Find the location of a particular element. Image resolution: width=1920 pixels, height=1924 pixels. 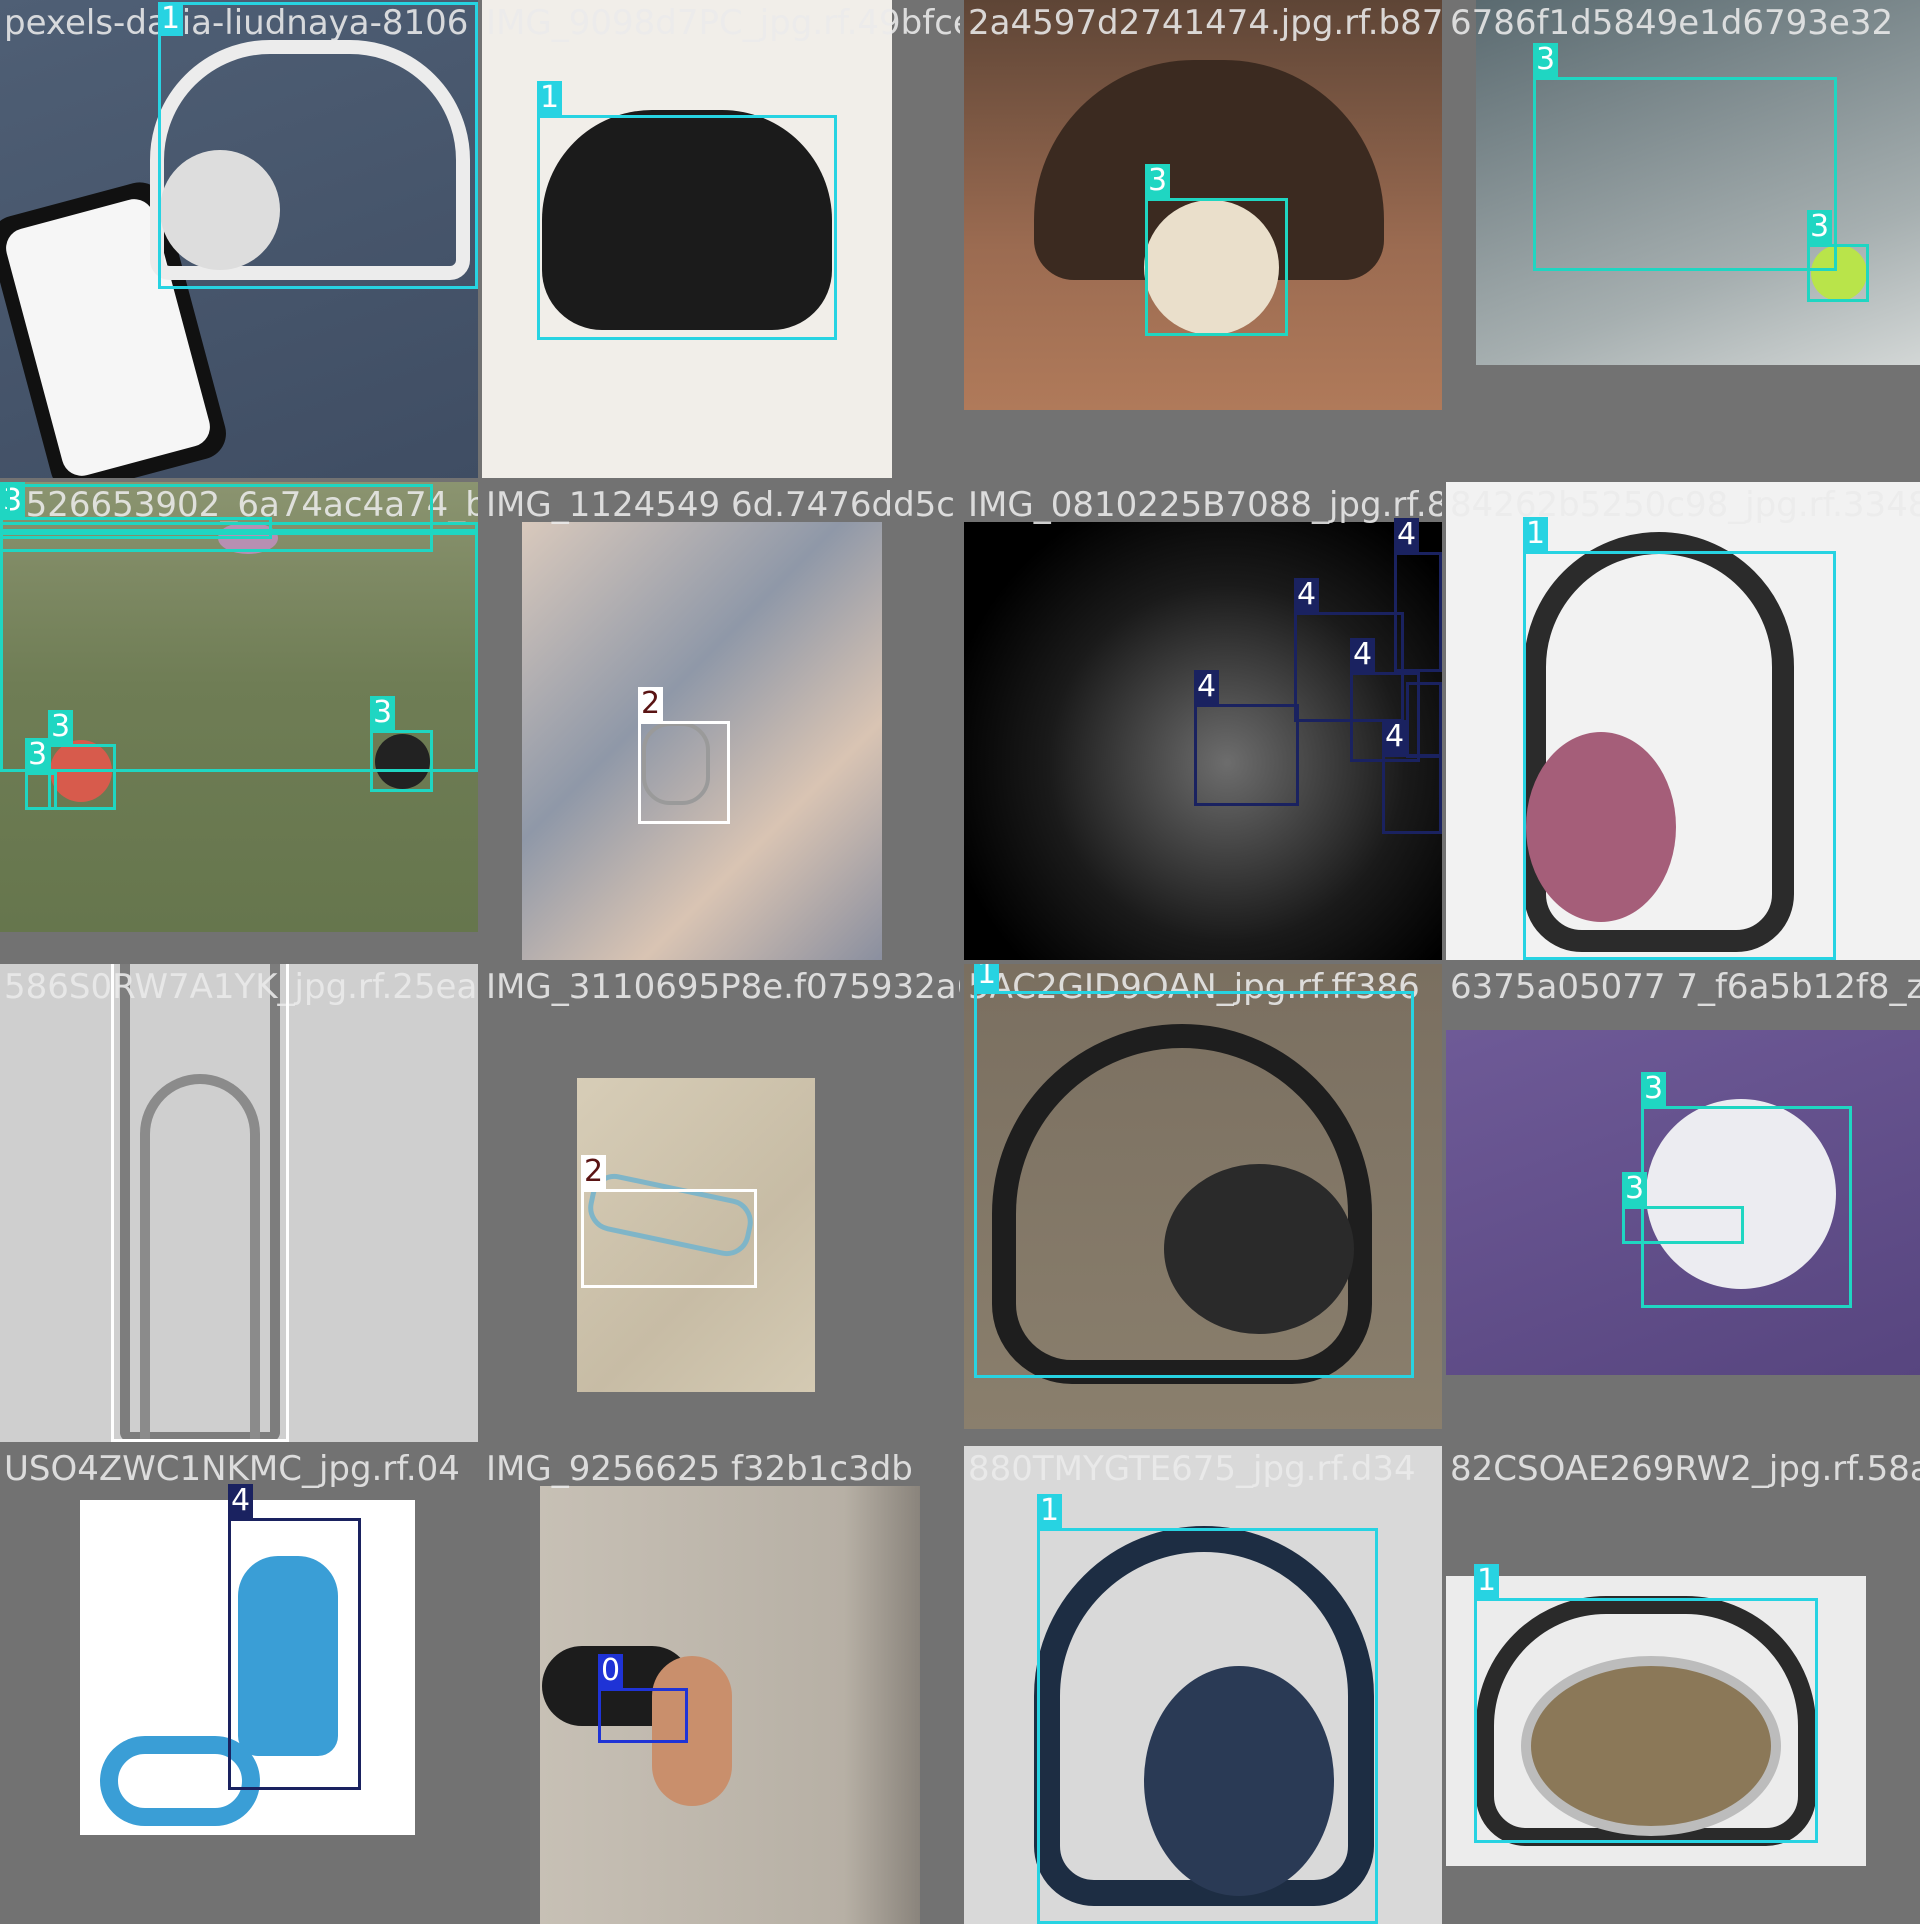

tile: 586S0RW7A1YK_jpg.rf.25ea 2 is located at coordinates (239, 1203).